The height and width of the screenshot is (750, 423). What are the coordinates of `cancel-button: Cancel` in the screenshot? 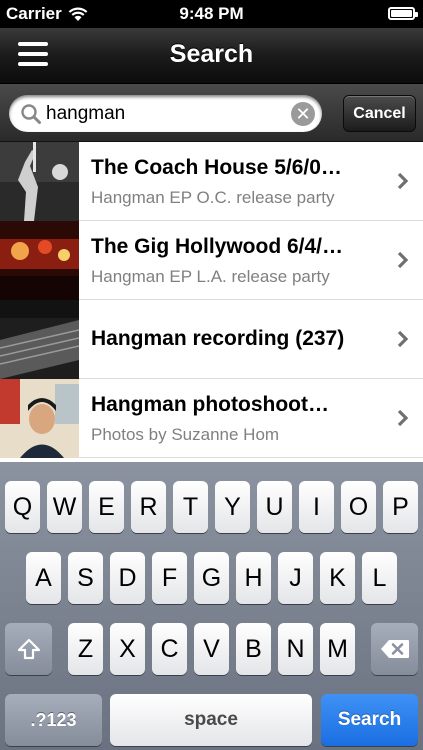 It's located at (379, 113).